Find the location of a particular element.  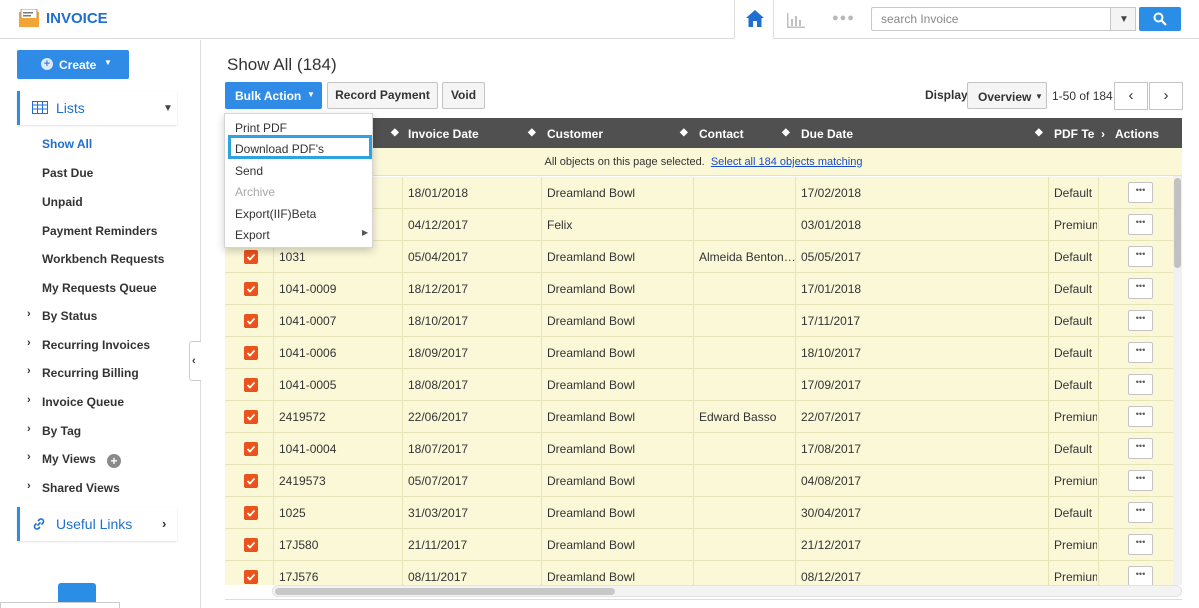

col-contact: Contact is located at coordinates (721, 134).